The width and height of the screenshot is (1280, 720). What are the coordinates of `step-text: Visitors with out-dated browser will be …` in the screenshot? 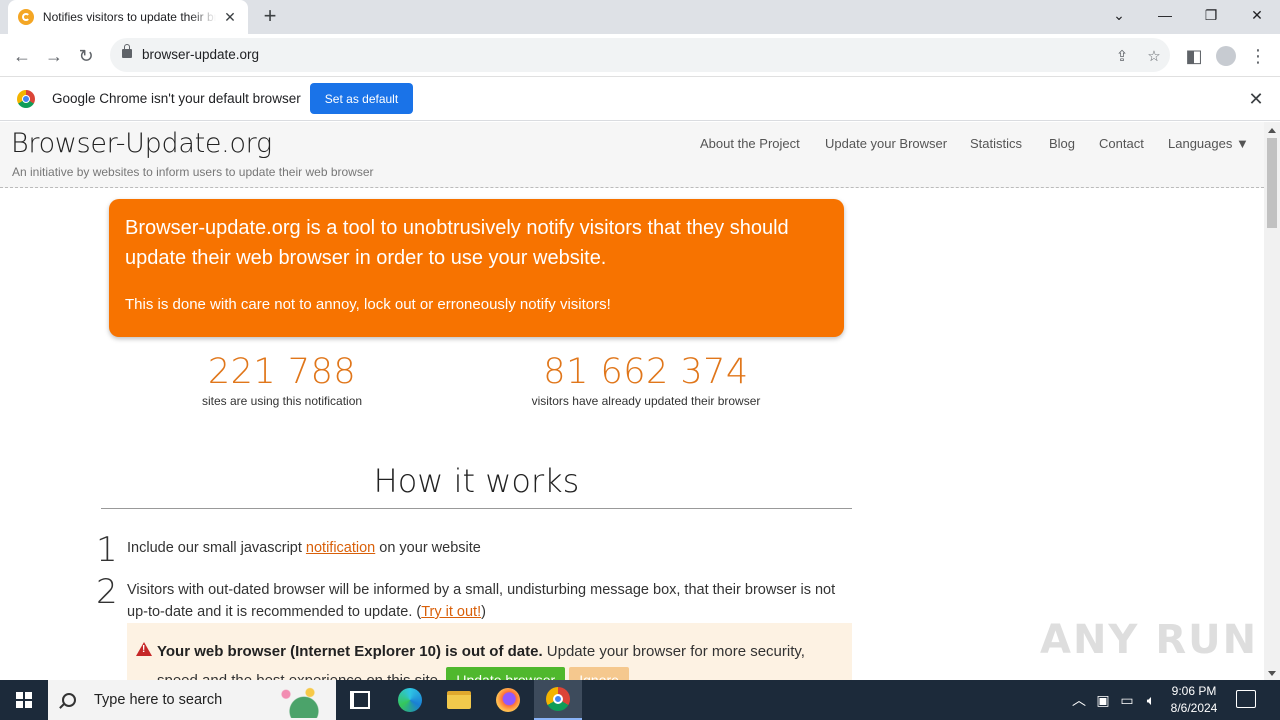 It's located at (489, 601).